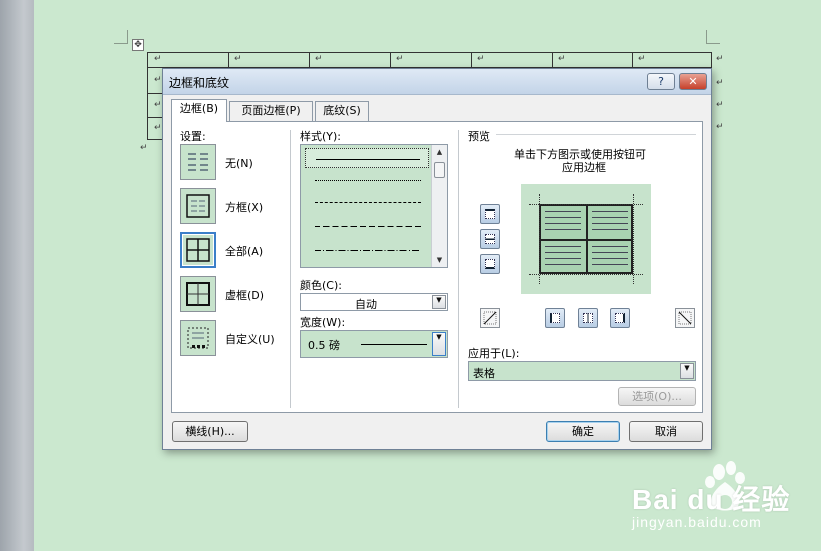 The width and height of the screenshot is (821, 551). I want to click on setting-box-button, so click(198, 206).